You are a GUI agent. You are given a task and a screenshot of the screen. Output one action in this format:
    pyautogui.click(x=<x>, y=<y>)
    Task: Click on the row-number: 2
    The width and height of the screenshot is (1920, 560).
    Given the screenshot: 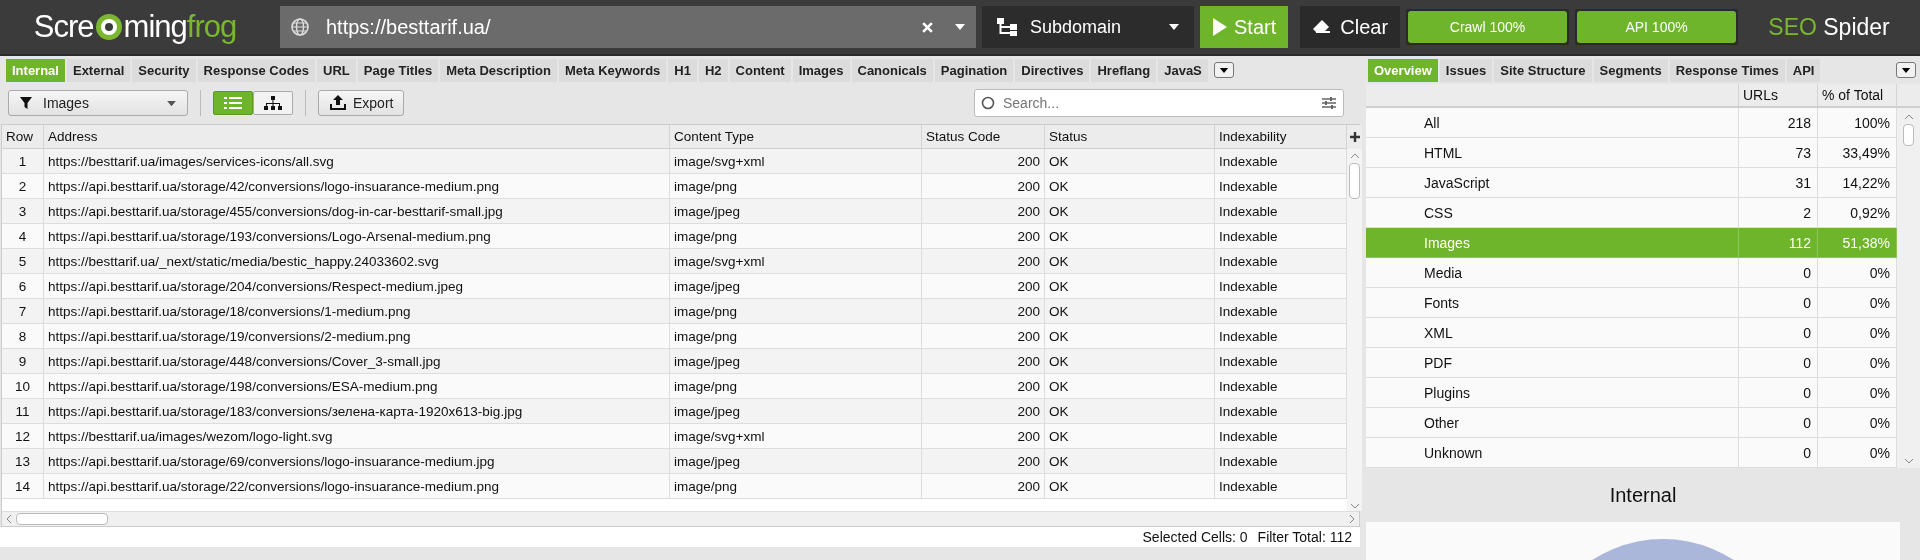 What is the action you would take?
    pyautogui.click(x=23, y=186)
    